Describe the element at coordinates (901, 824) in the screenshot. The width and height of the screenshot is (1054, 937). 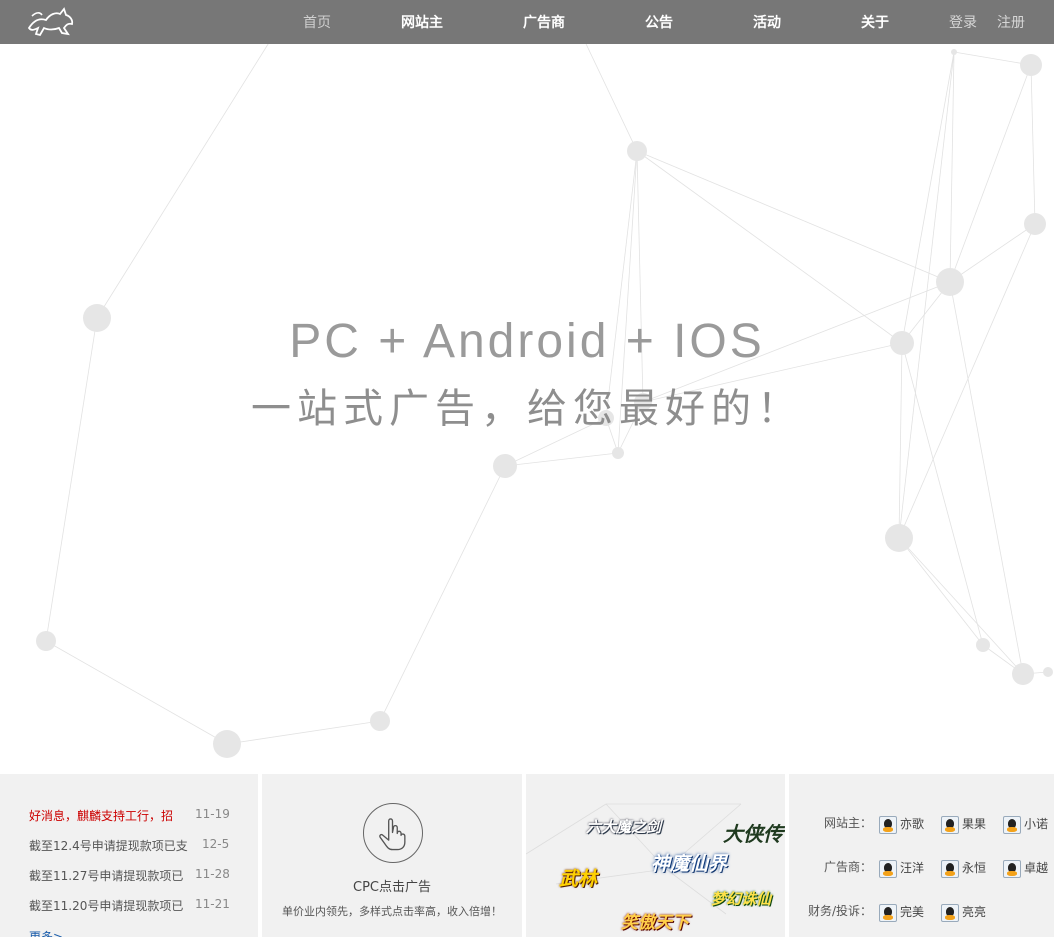
I see `qq-contact: 亦歌` at that location.